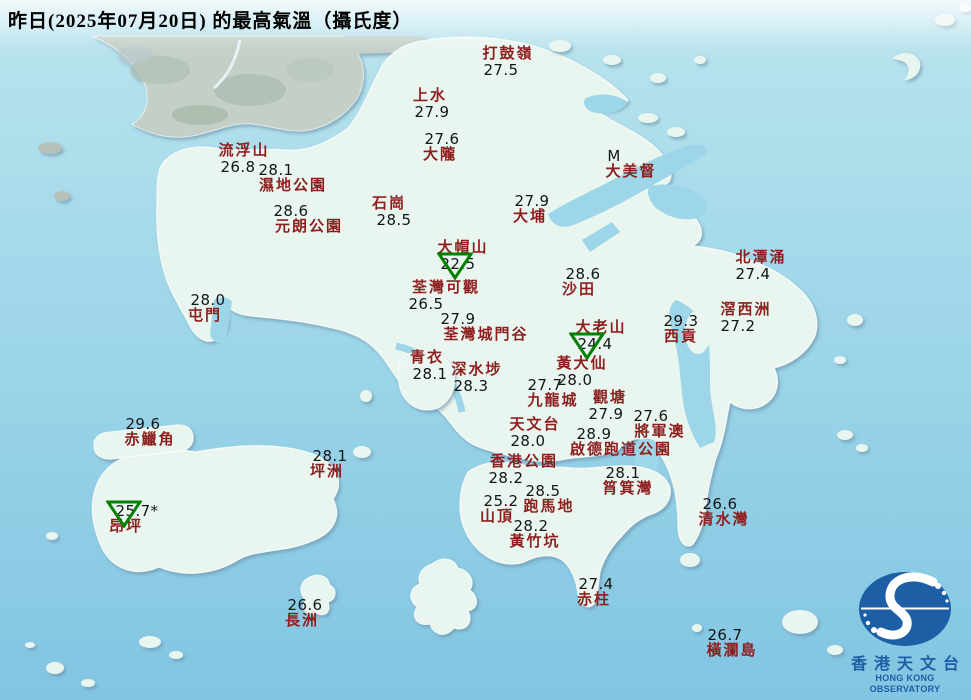  I want to click on station-name-label: 赤柱, so click(593, 599).